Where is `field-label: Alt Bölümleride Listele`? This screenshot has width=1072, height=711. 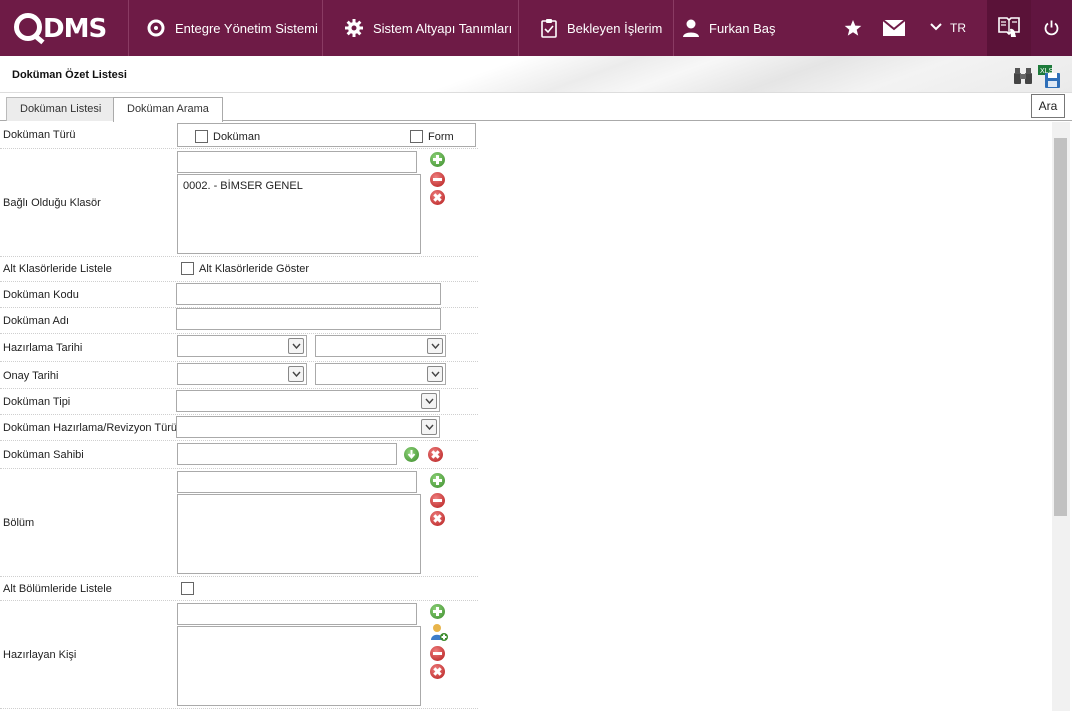
field-label: Alt Bölümleride Listele is located at coordinates (57, 589).